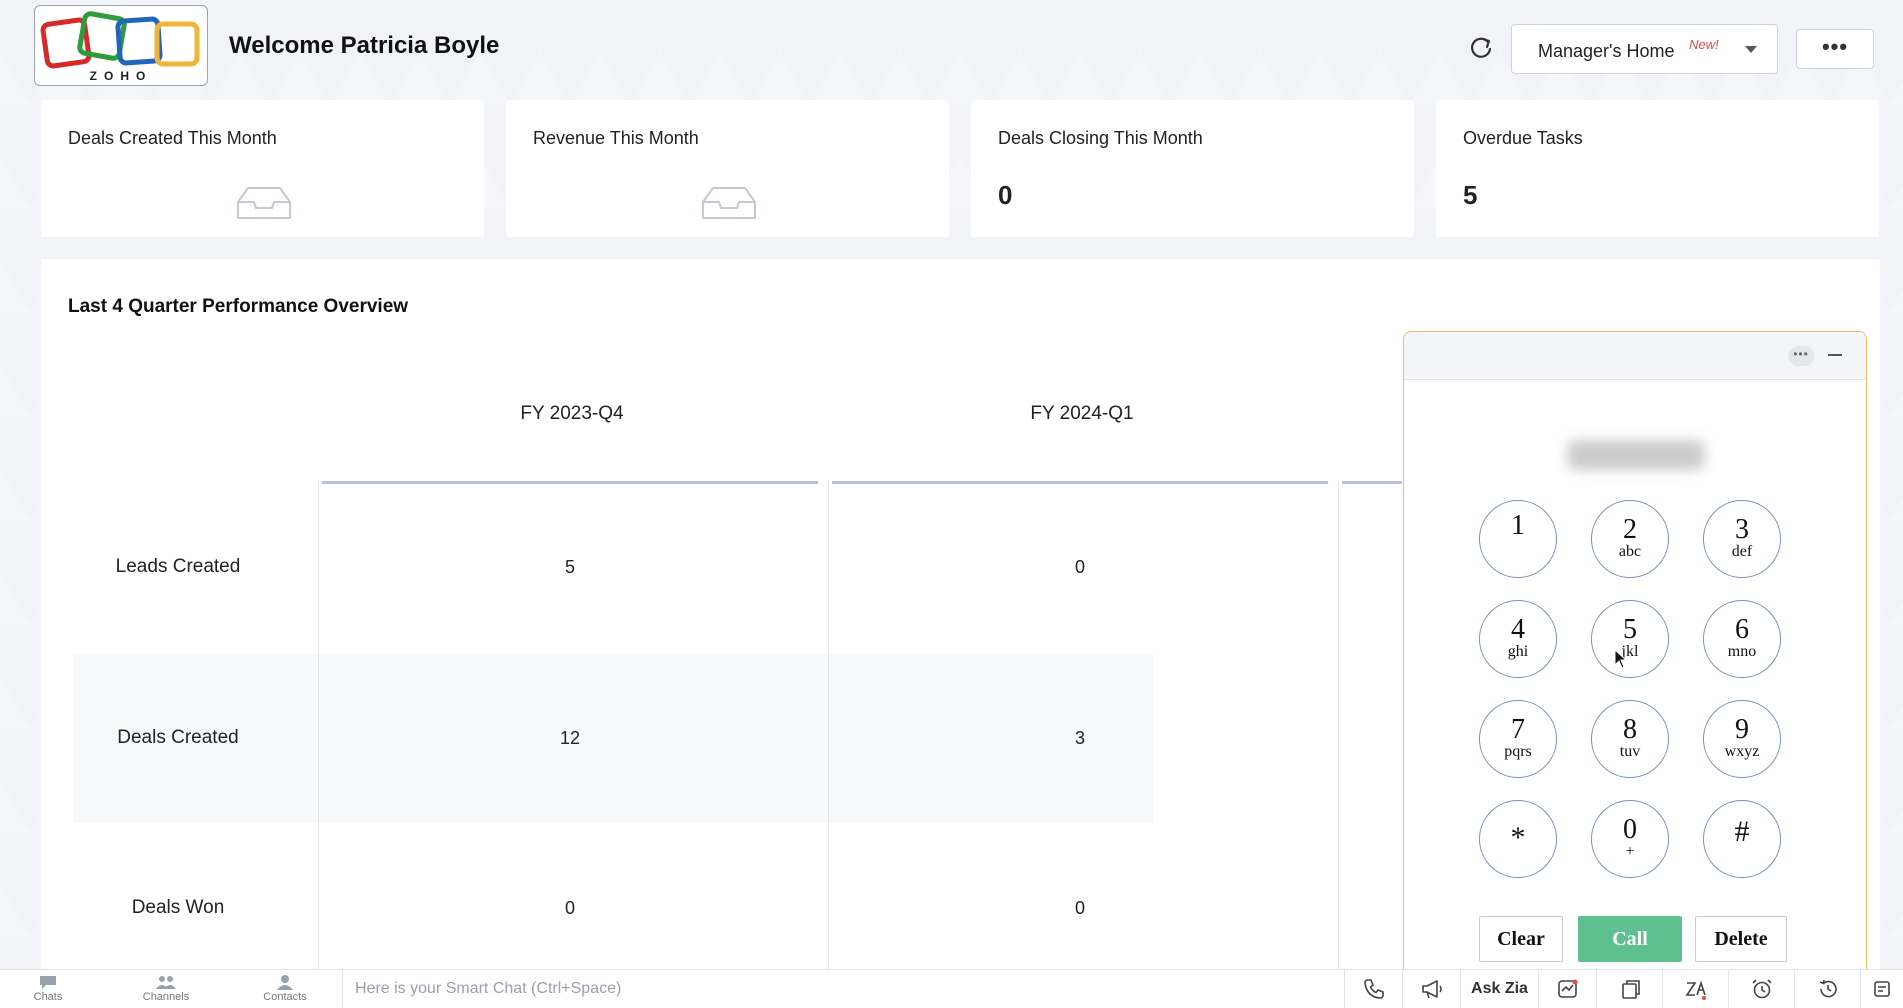 The width and height of the screenshot is (1903, 1008). Describe the element at coordinates (120, 40) in the screenshot. I see `zoho-logo-icon` at that location.